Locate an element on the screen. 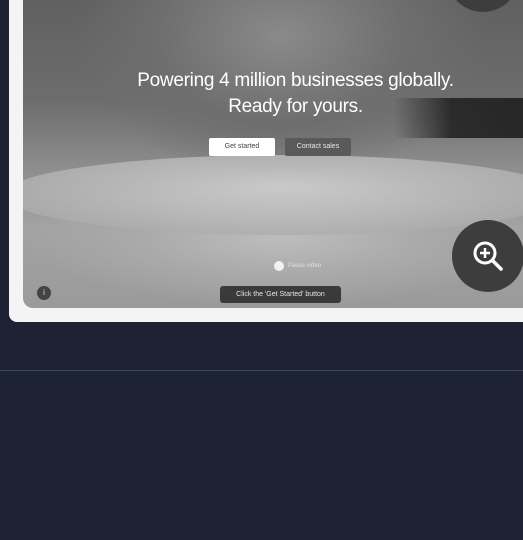 This screenshot has height=540, width=523. zoom-in-icon is located at coordinates (488, 256).